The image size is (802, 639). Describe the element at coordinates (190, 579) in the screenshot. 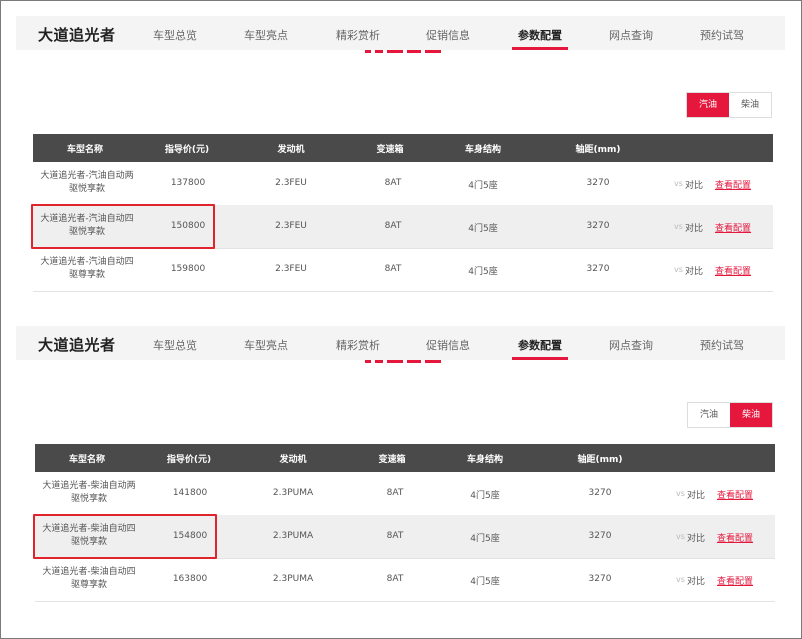

I see `price-cell: 163800` at that location.